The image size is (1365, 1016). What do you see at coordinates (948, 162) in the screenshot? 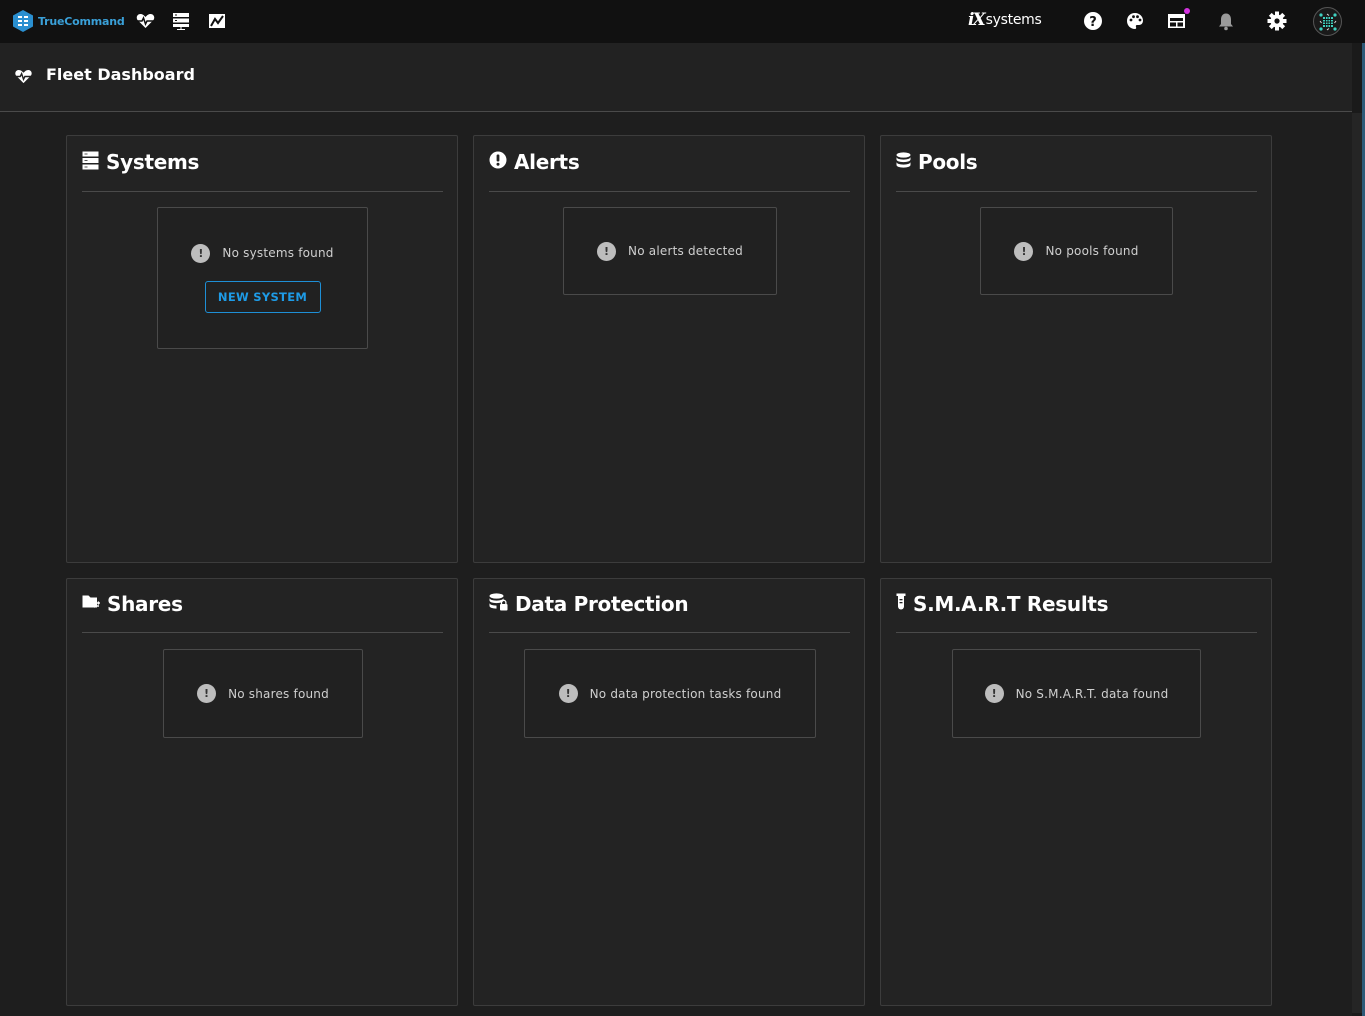
I see `card-title: Pools` at bounding box center [948, 162].